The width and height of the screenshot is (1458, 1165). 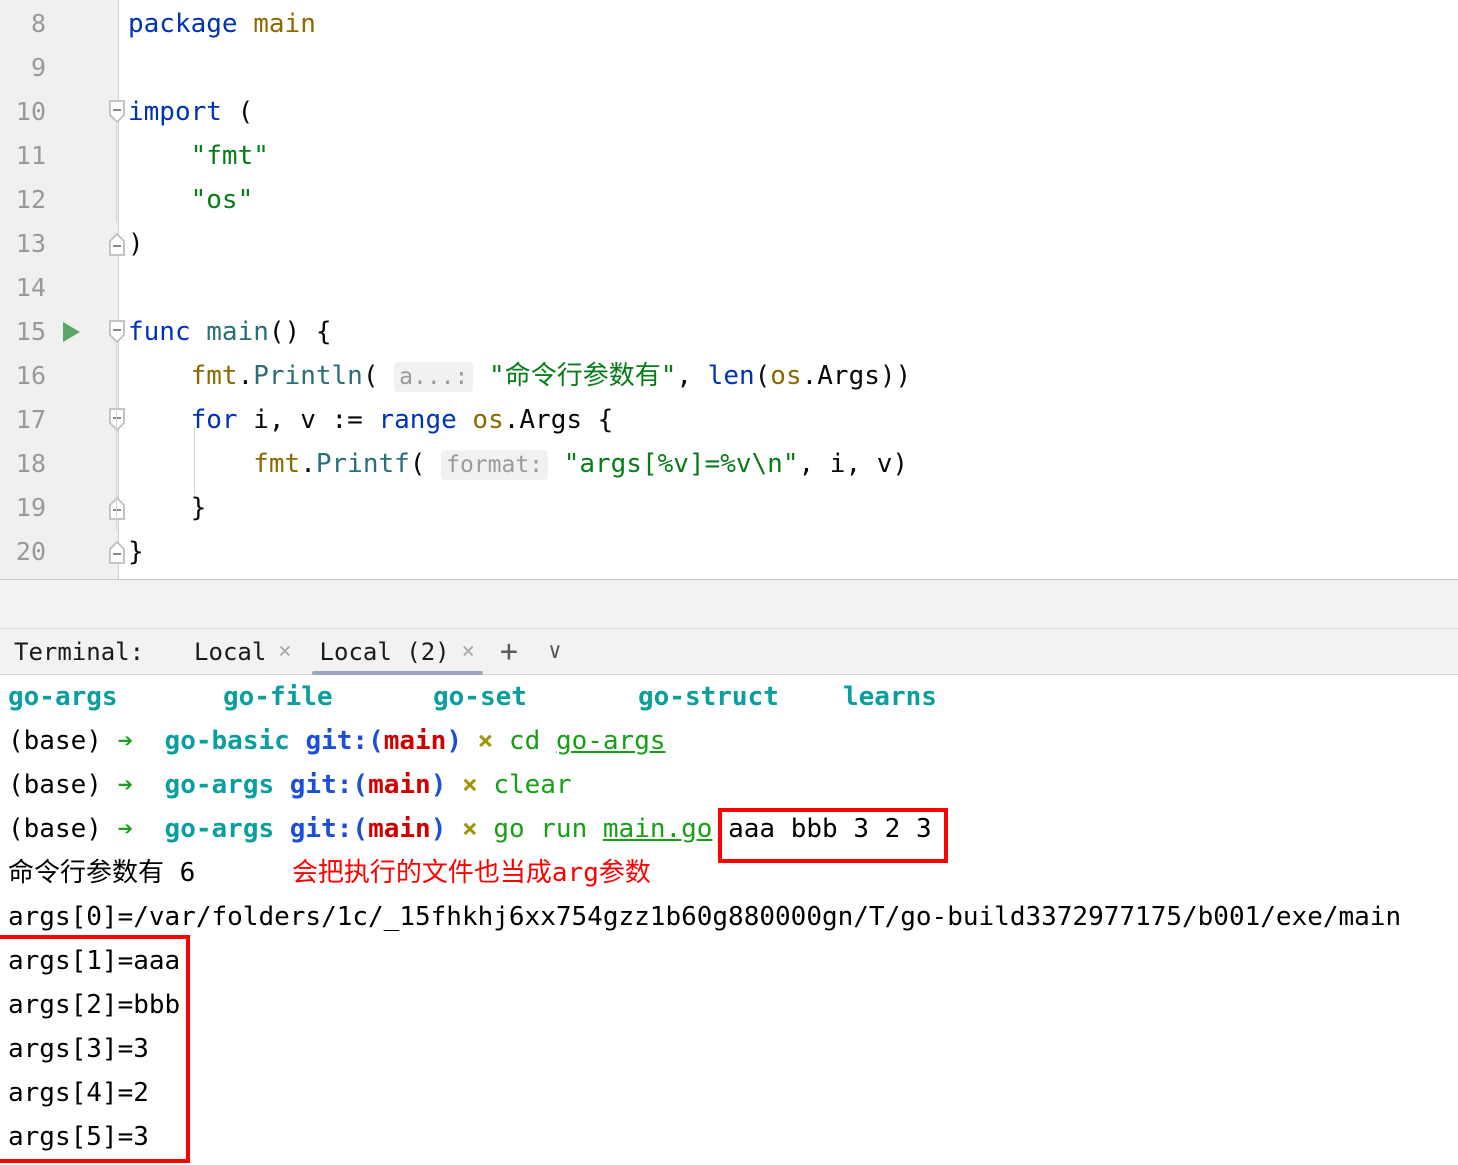 I want to click on directory-entry: go-file, so click(x=278, y=697).